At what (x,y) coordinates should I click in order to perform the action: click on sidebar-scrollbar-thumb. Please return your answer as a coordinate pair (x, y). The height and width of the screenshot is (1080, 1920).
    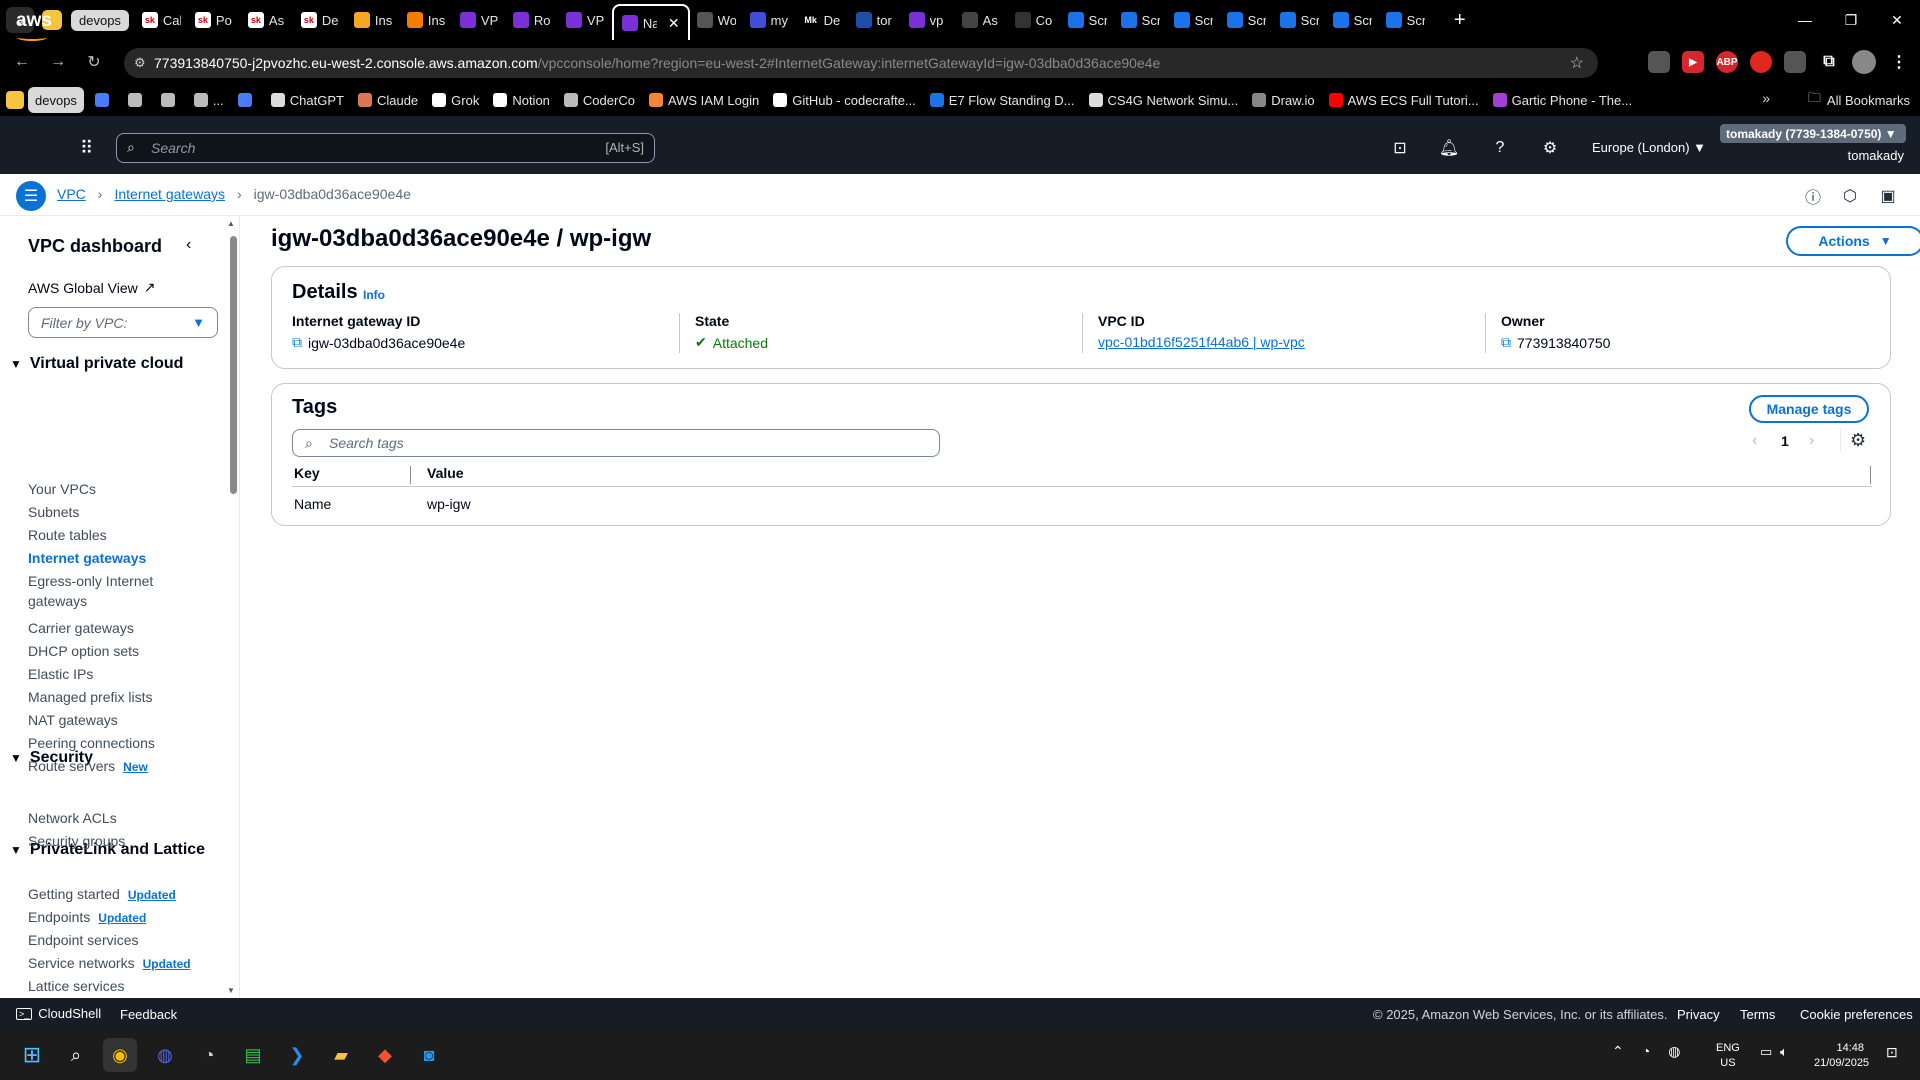
    Looking at the image, I should click on (233, 365).